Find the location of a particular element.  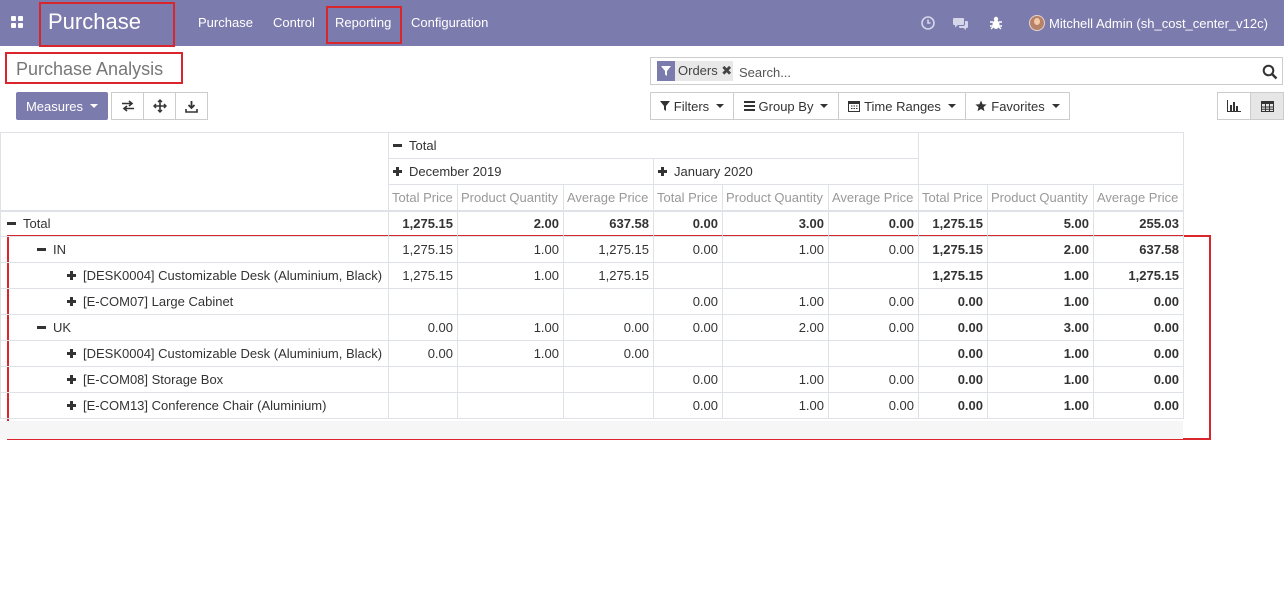

app-brand: Purchase is located at coordinates (94, 22).